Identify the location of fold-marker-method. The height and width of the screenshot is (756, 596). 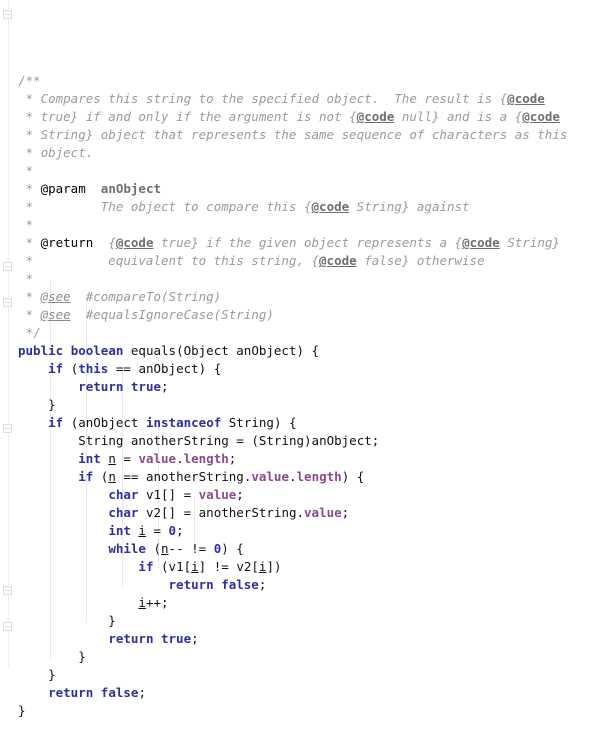
(7, 266).